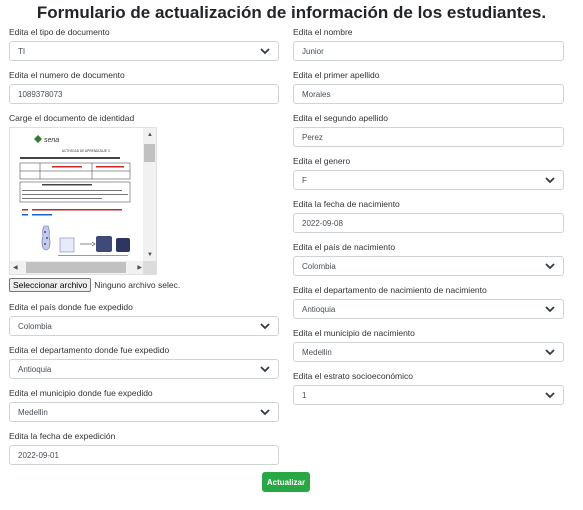  I want to click on birth-municipality-select: Medellin, so click(428, 352).